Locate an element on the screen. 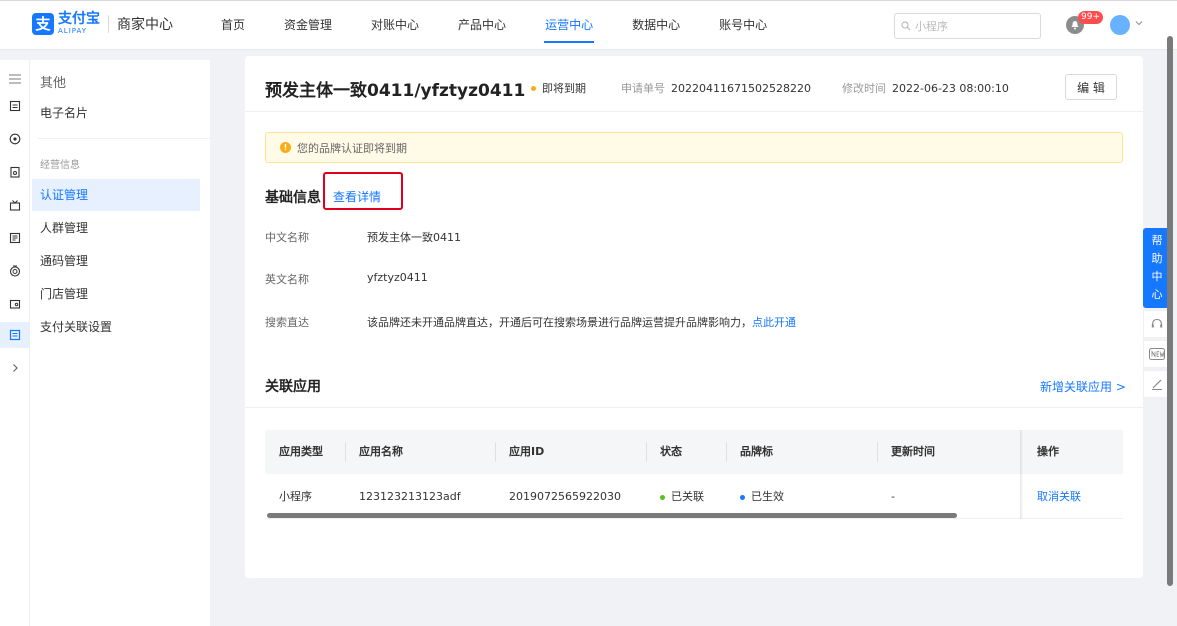 The height and width of the screenshot is (626, 1177). search-direct-text: 该品牌还未开通品牌直达，开通后可在搜索场景进行品牌运营提升品牌影响力， is located at coordinates (559, 322).